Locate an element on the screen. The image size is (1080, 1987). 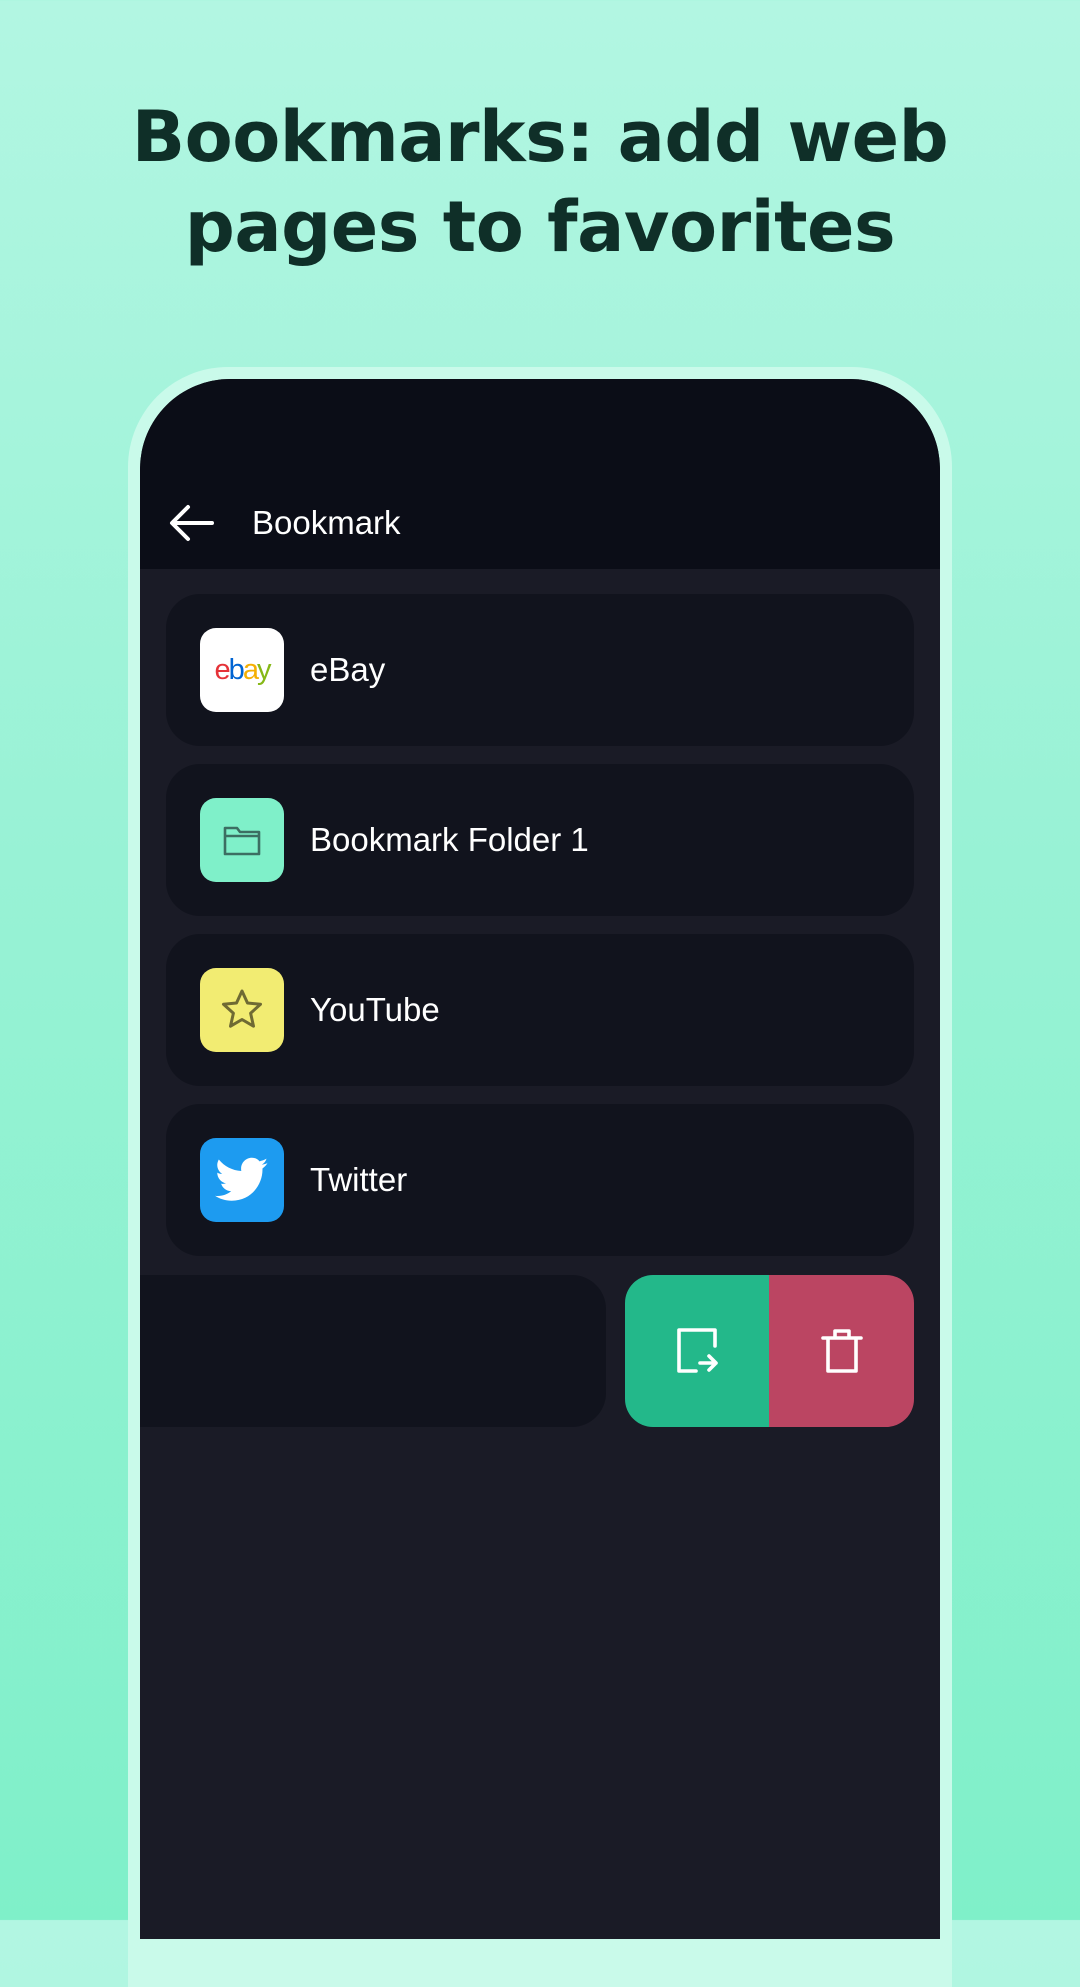
folder-icon is located at coordinates (242, 841).